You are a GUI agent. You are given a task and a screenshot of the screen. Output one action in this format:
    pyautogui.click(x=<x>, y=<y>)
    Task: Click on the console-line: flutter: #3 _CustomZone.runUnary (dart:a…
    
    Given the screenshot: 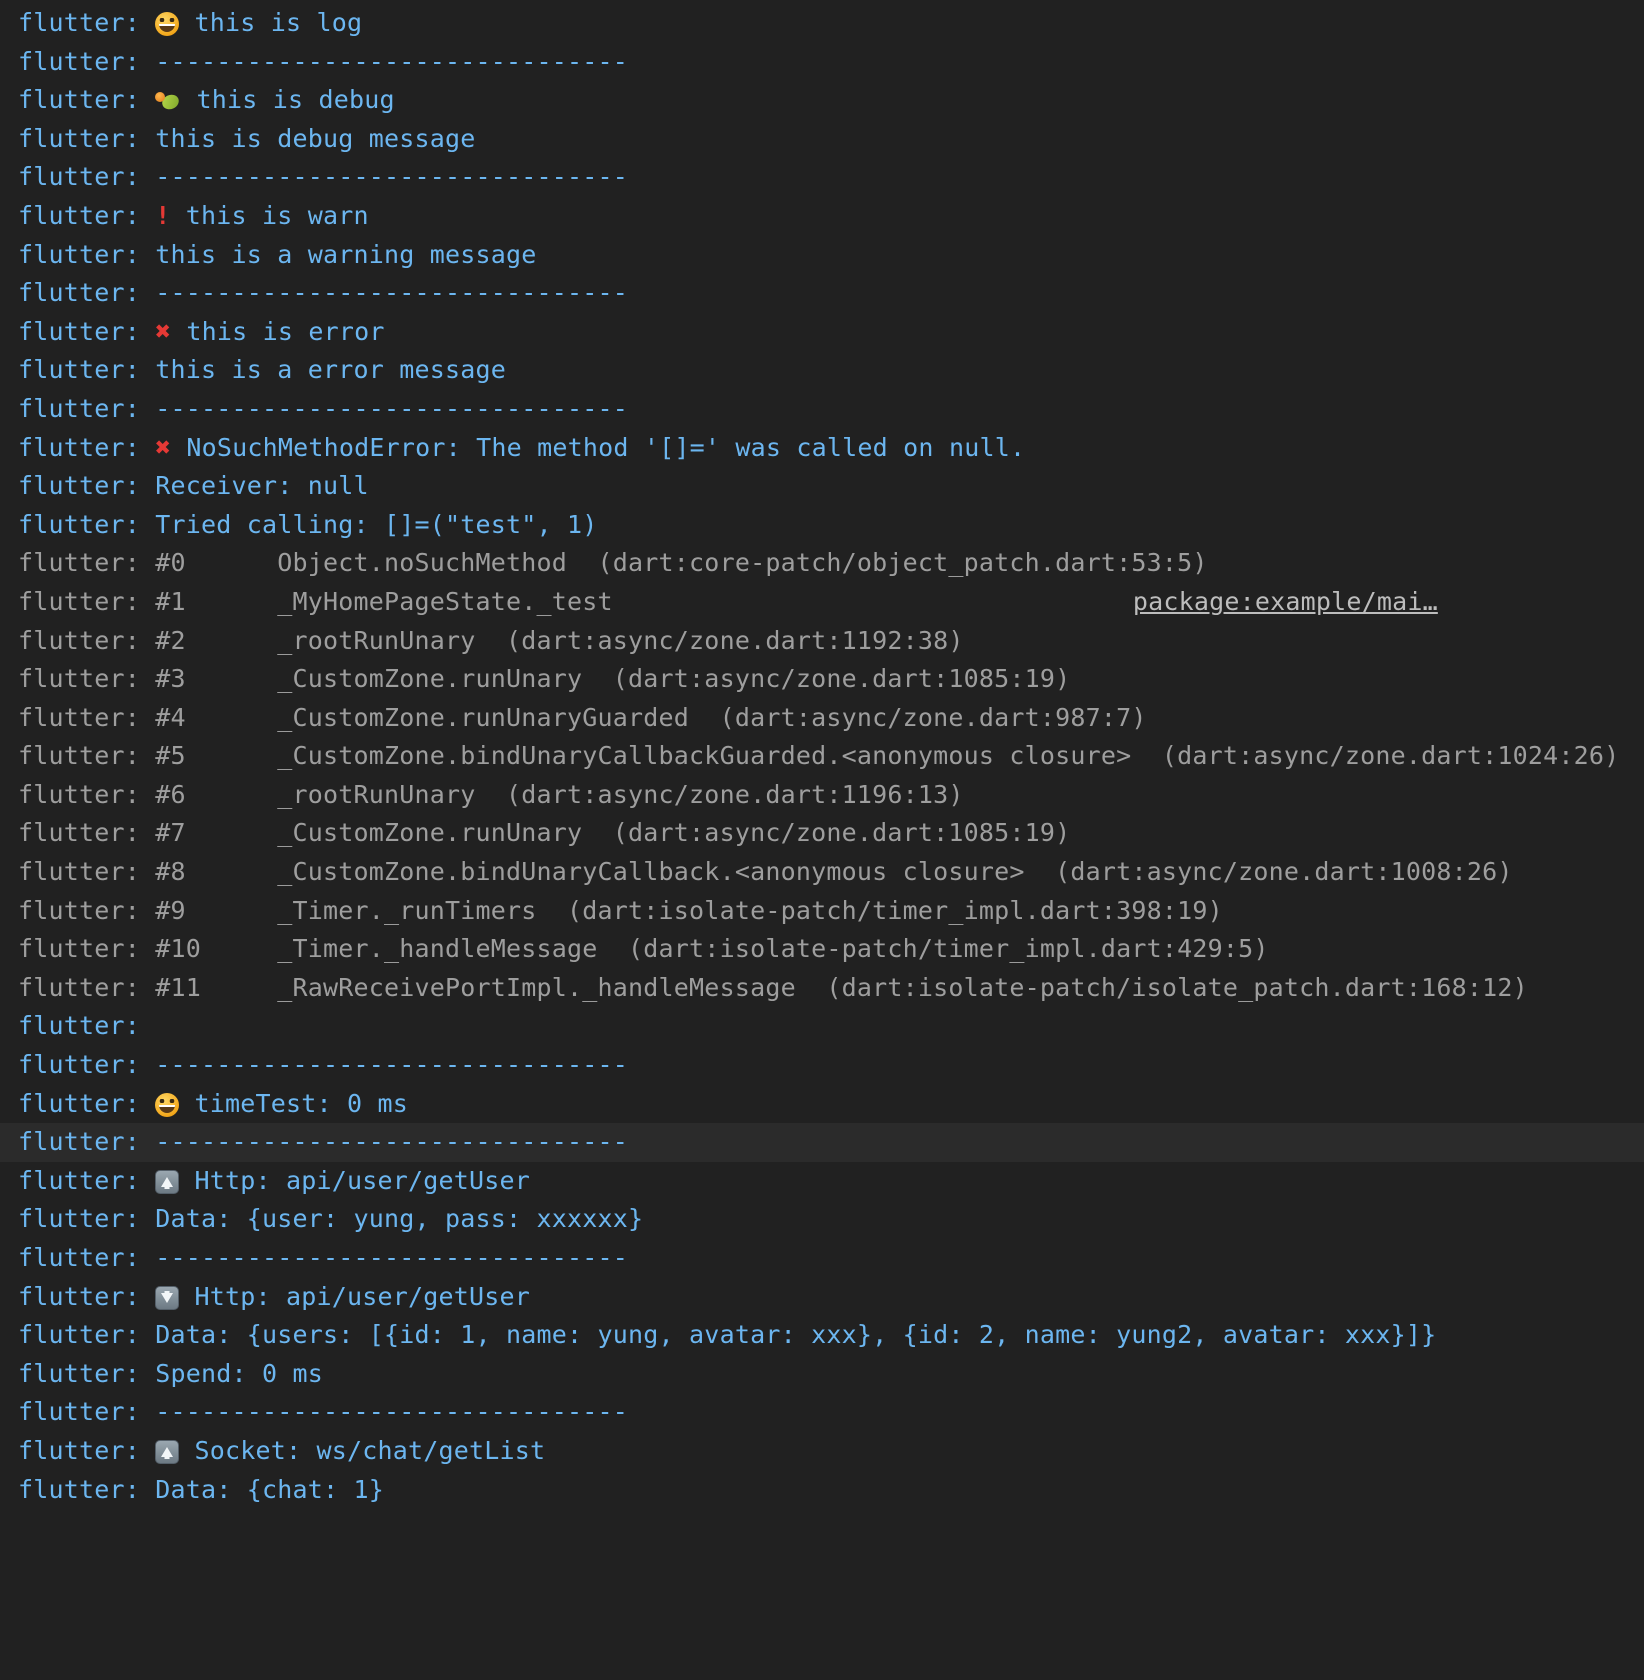 What is the action you would take?
    pyautogui.click(x=822, y=679)
    